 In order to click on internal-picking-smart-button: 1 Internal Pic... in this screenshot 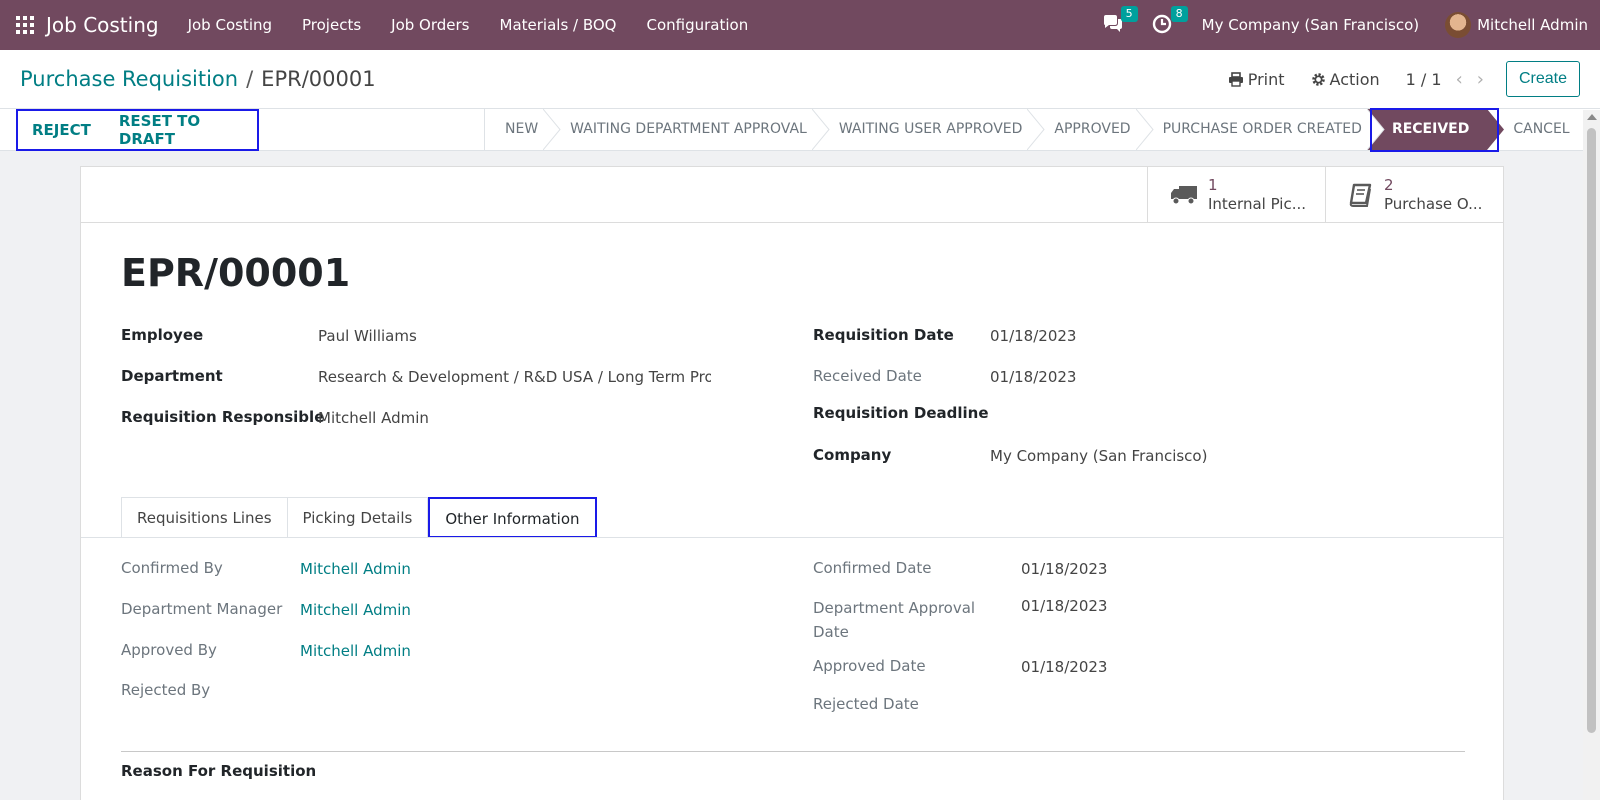, I will do `click(1236, 195)`.